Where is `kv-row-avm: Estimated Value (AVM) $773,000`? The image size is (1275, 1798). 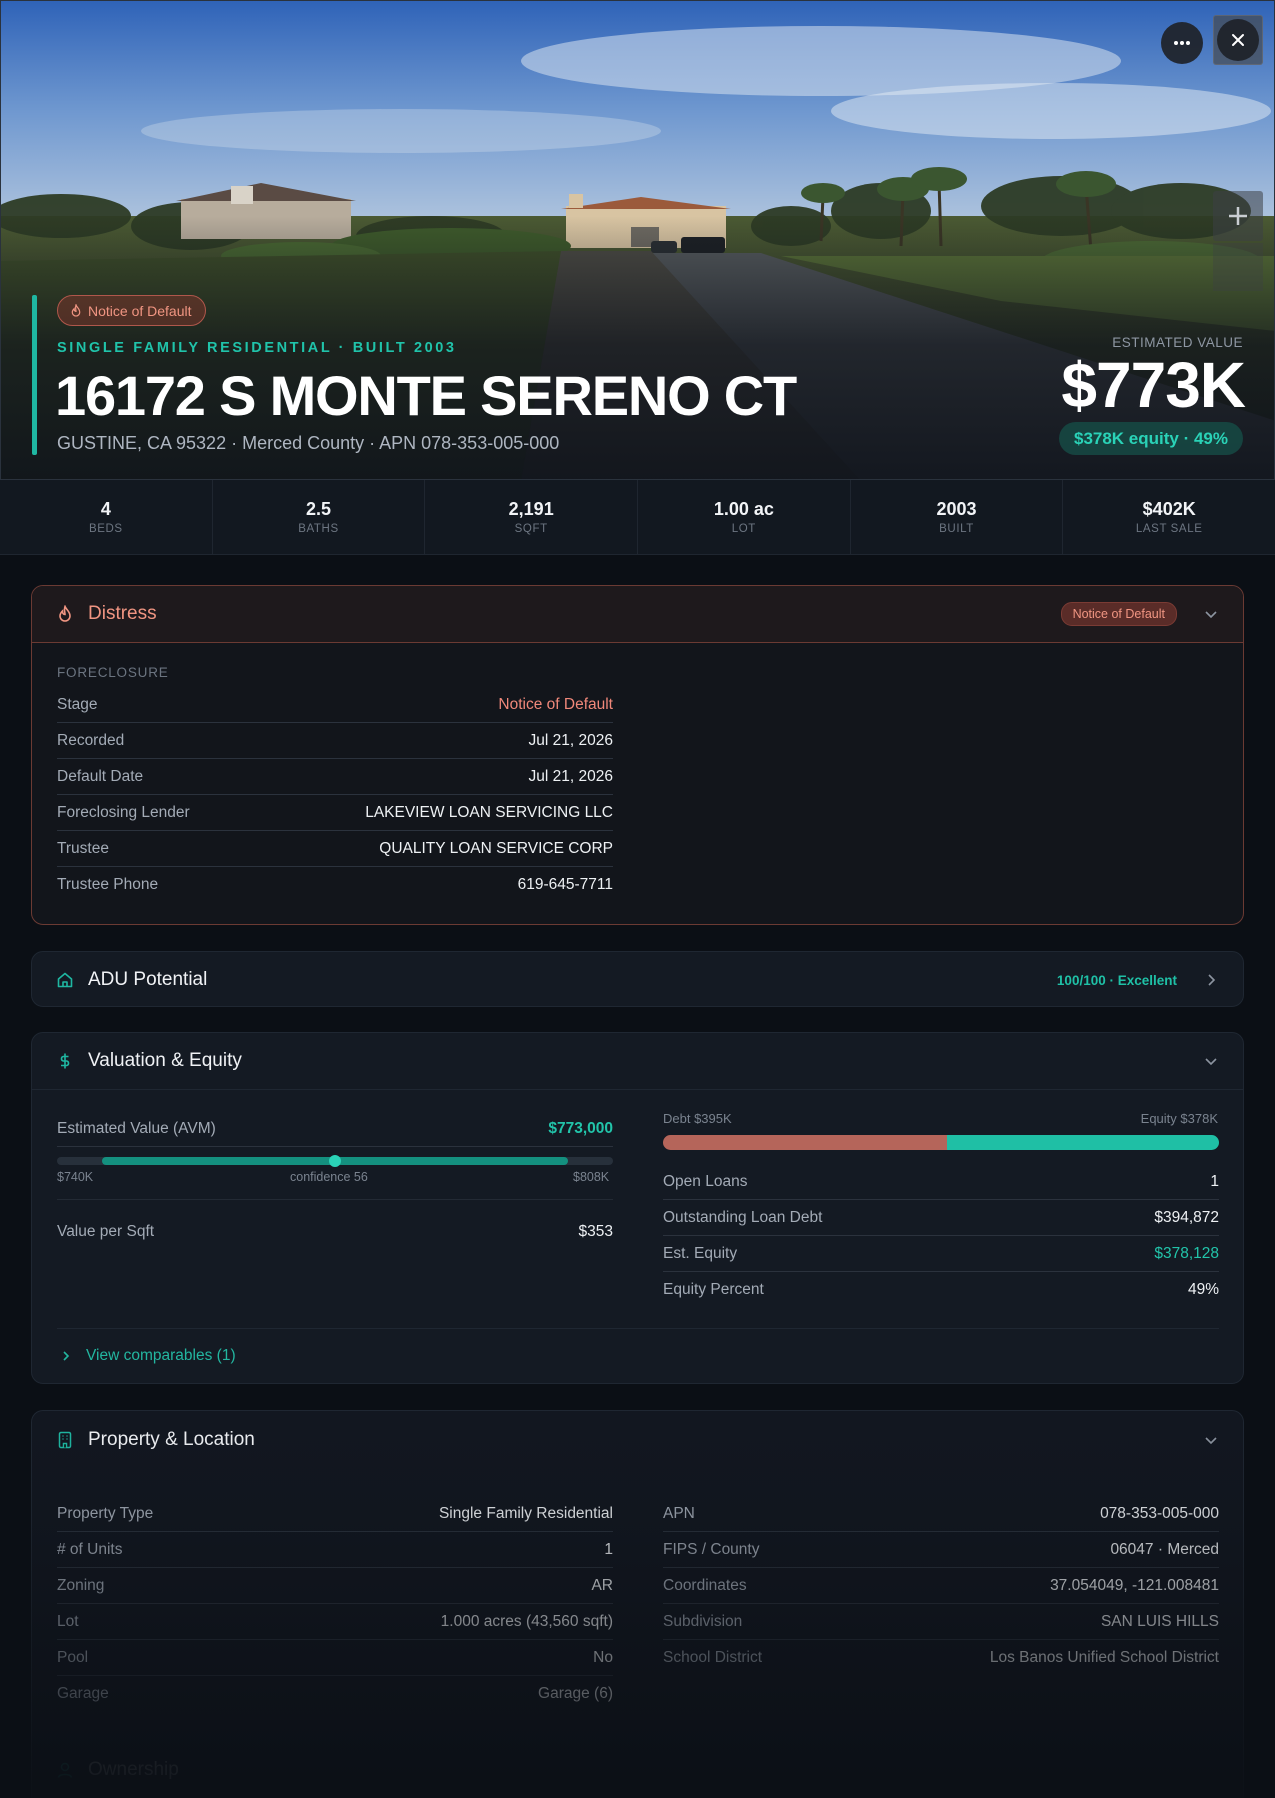
kv-row-avm: Estimated Value (AVM) $773,000 is located at coordinates (335, 1129).